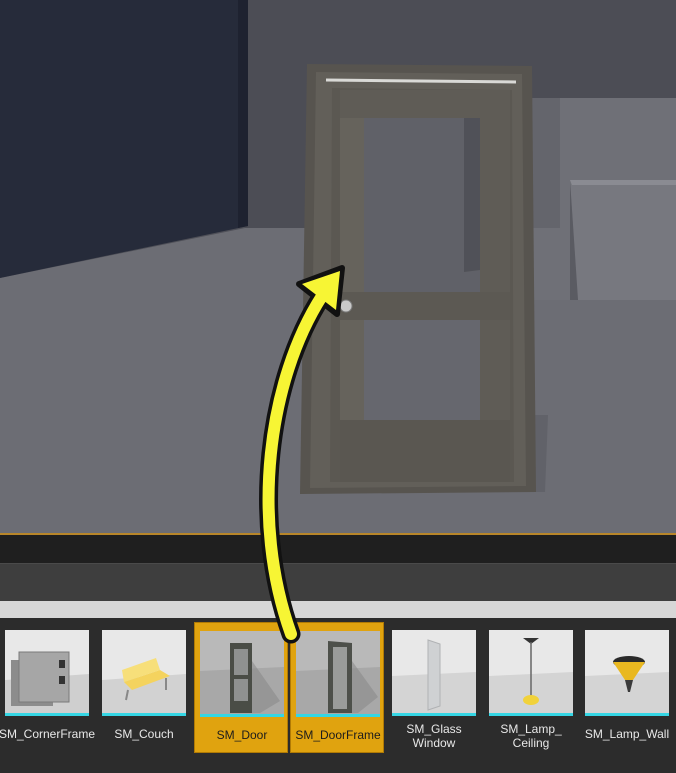 This screenshot has height=773, width=676. What do you see at coordinates (627, 673) in the screenshot?
I see `wall-lamp-icon` at bounding box center [627, 673].